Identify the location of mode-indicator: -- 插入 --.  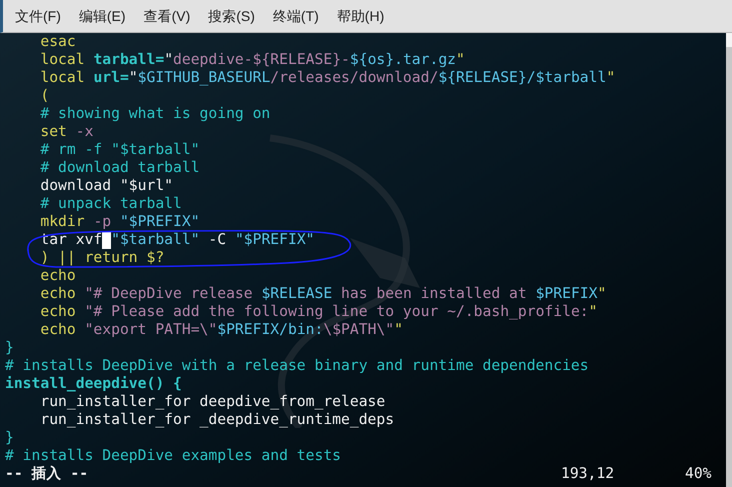
(47, 474).